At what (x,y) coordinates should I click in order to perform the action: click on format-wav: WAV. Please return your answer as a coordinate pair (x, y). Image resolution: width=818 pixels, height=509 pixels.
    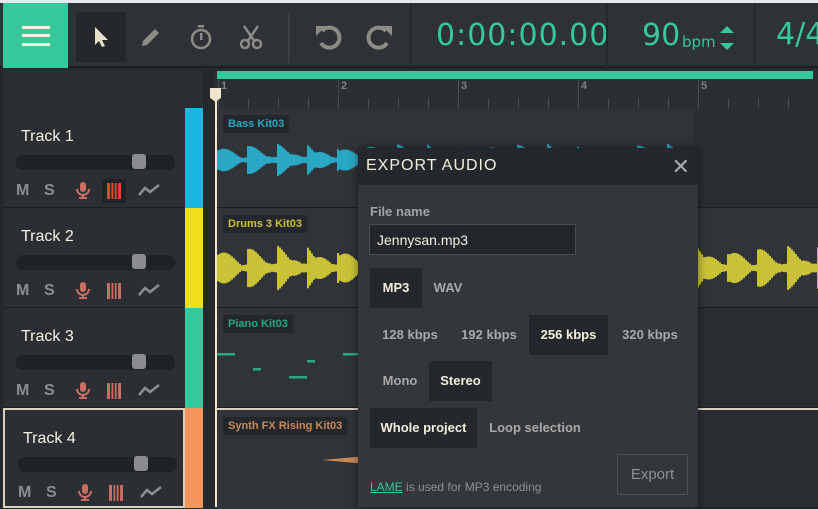
    Looking at the image, I should click on (448, 288).